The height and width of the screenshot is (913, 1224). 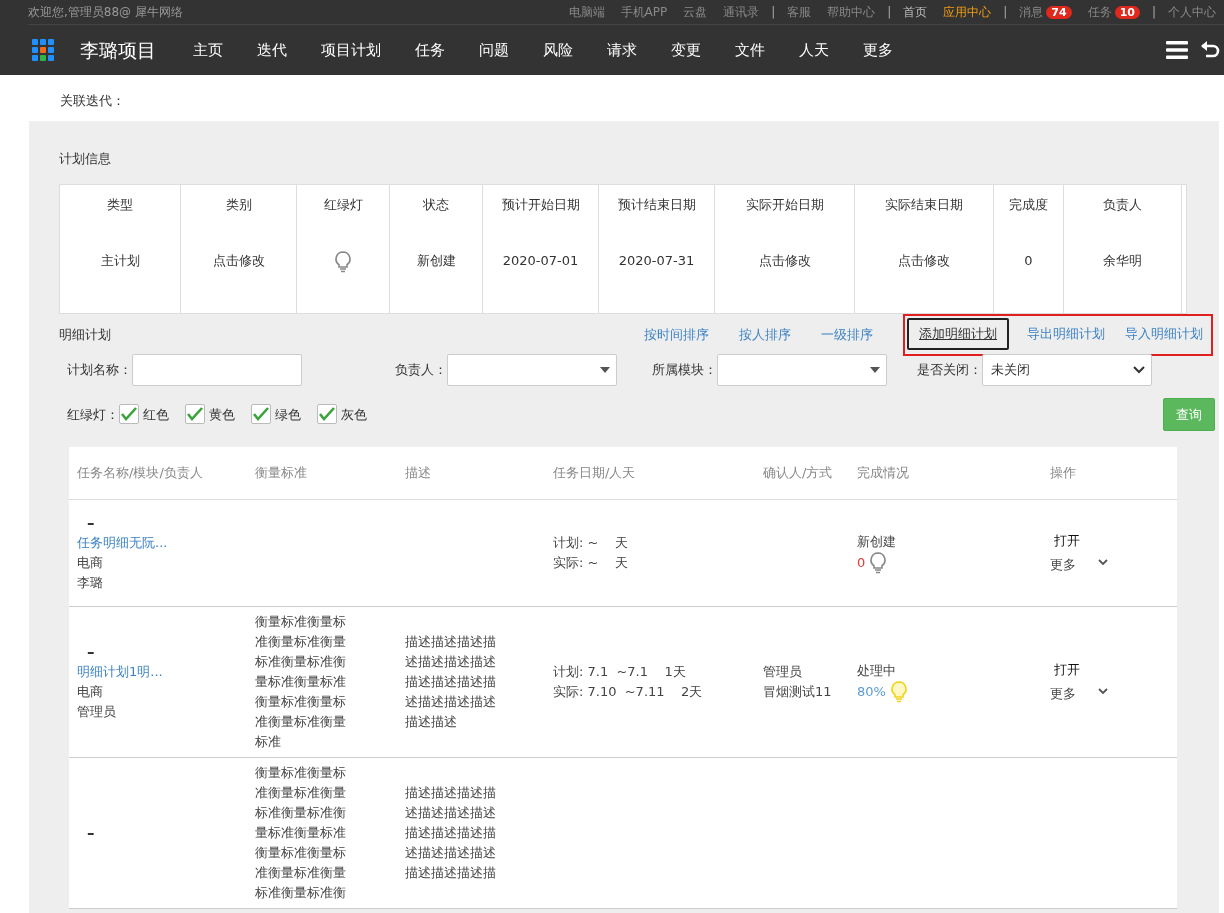 What do you see at coordinates (208, 50) in the screenshot?
I see `nav-link: 主页` at bounding box center [208, 50].